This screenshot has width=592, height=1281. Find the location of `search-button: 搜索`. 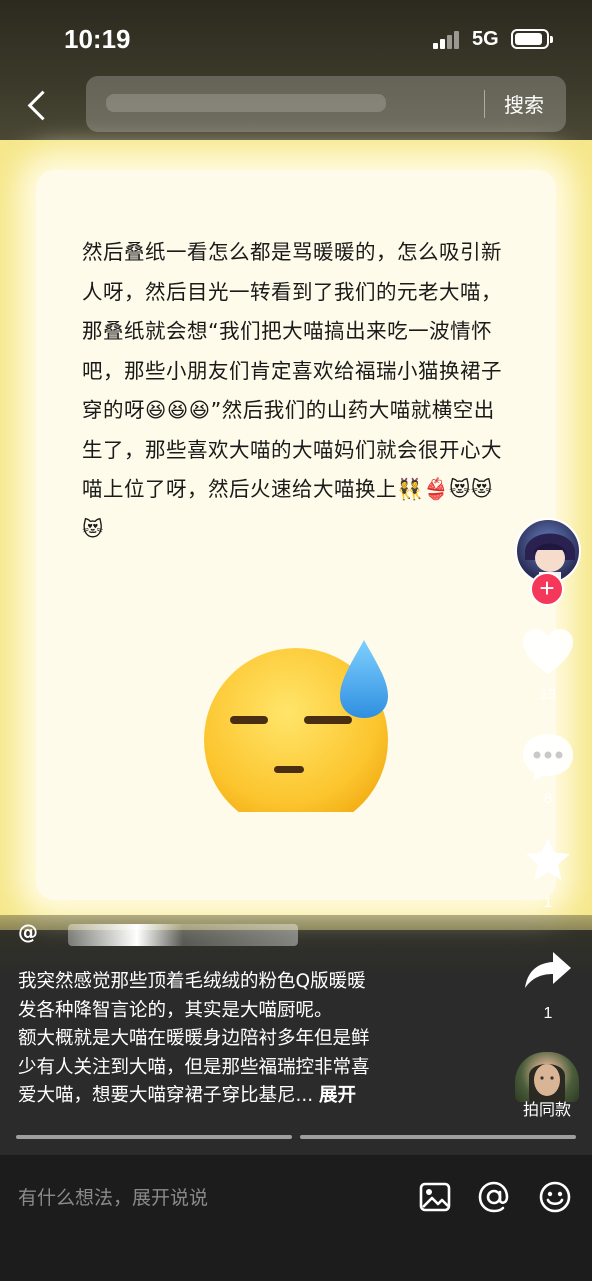

search-button: 搜索 is located at coordinates (524, 103).